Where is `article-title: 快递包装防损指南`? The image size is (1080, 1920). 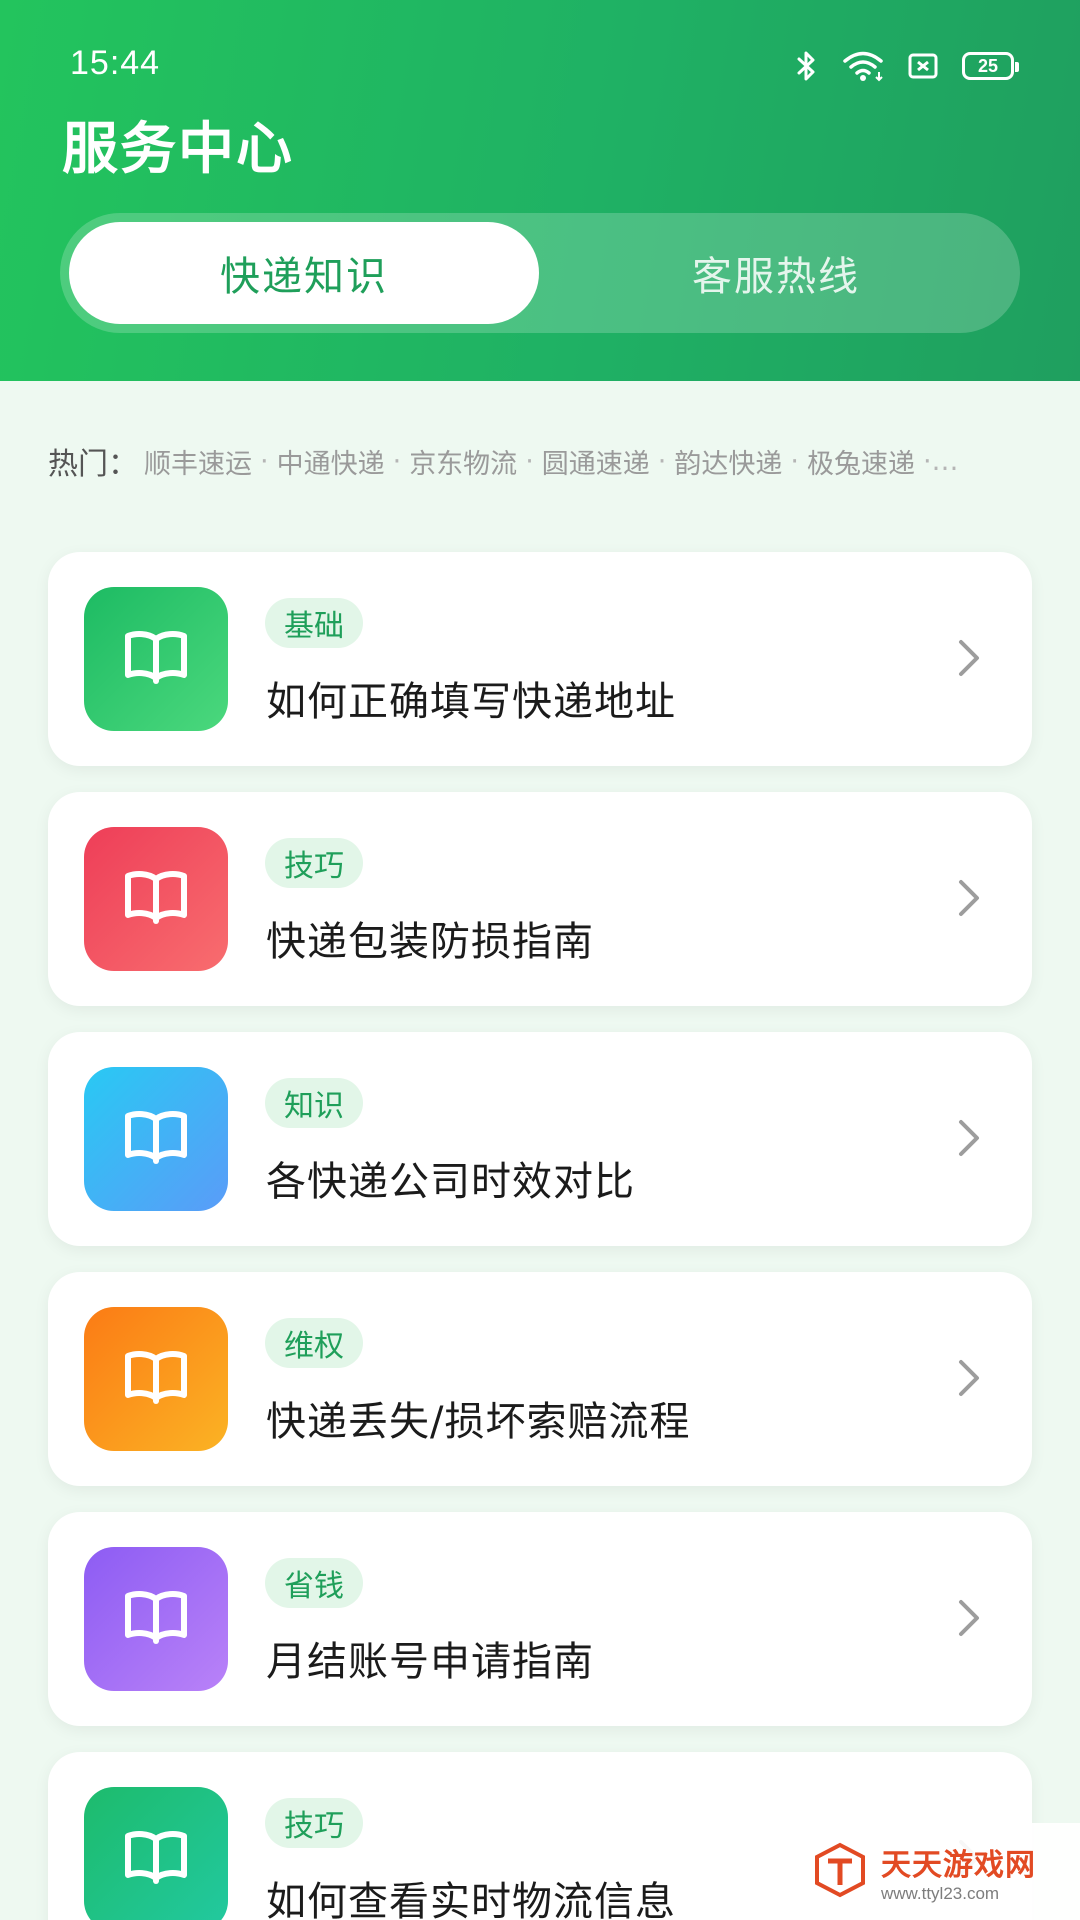 article-title: 快递包装防损指南 is located at coordinates (430, 942).